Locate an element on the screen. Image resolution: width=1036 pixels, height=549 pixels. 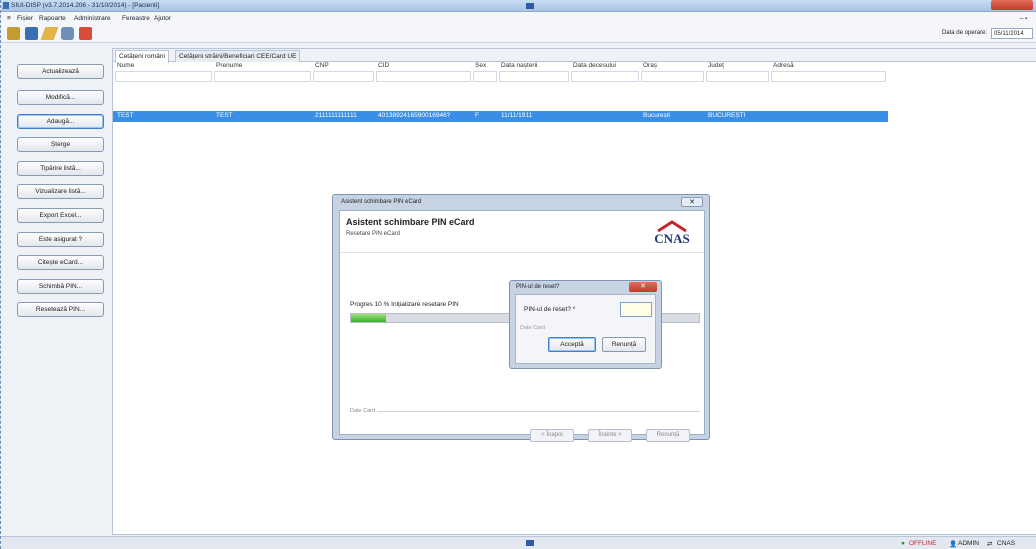
accept-button: Acceptă is located at coordinates (572, 344).